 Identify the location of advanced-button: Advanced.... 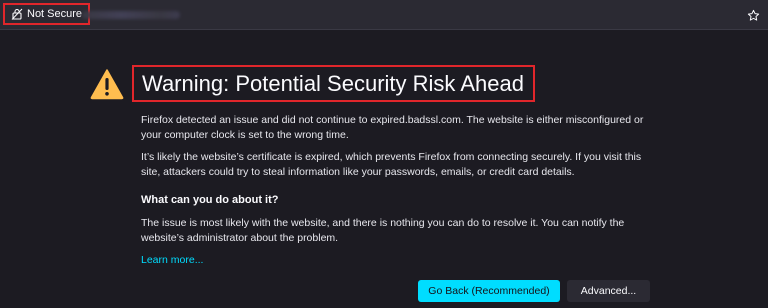
(608, 291).